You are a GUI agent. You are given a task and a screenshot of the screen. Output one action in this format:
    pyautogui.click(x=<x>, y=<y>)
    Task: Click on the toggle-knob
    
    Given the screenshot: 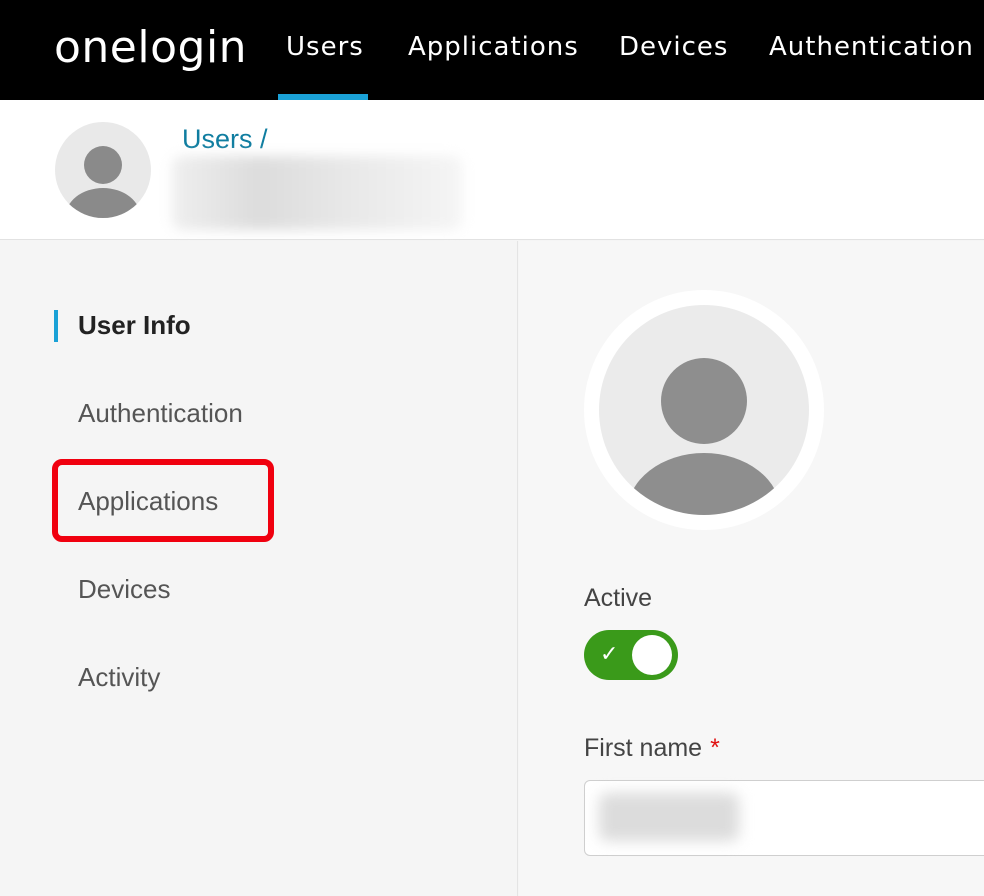 What is the action you would take?
    pyautogui.click(x=652, y=655)
    